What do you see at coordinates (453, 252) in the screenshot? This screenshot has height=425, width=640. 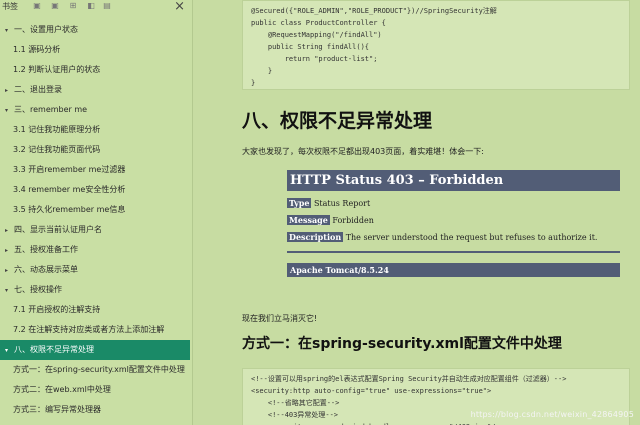 I see `error-divider` at bounding box center [453, 252].